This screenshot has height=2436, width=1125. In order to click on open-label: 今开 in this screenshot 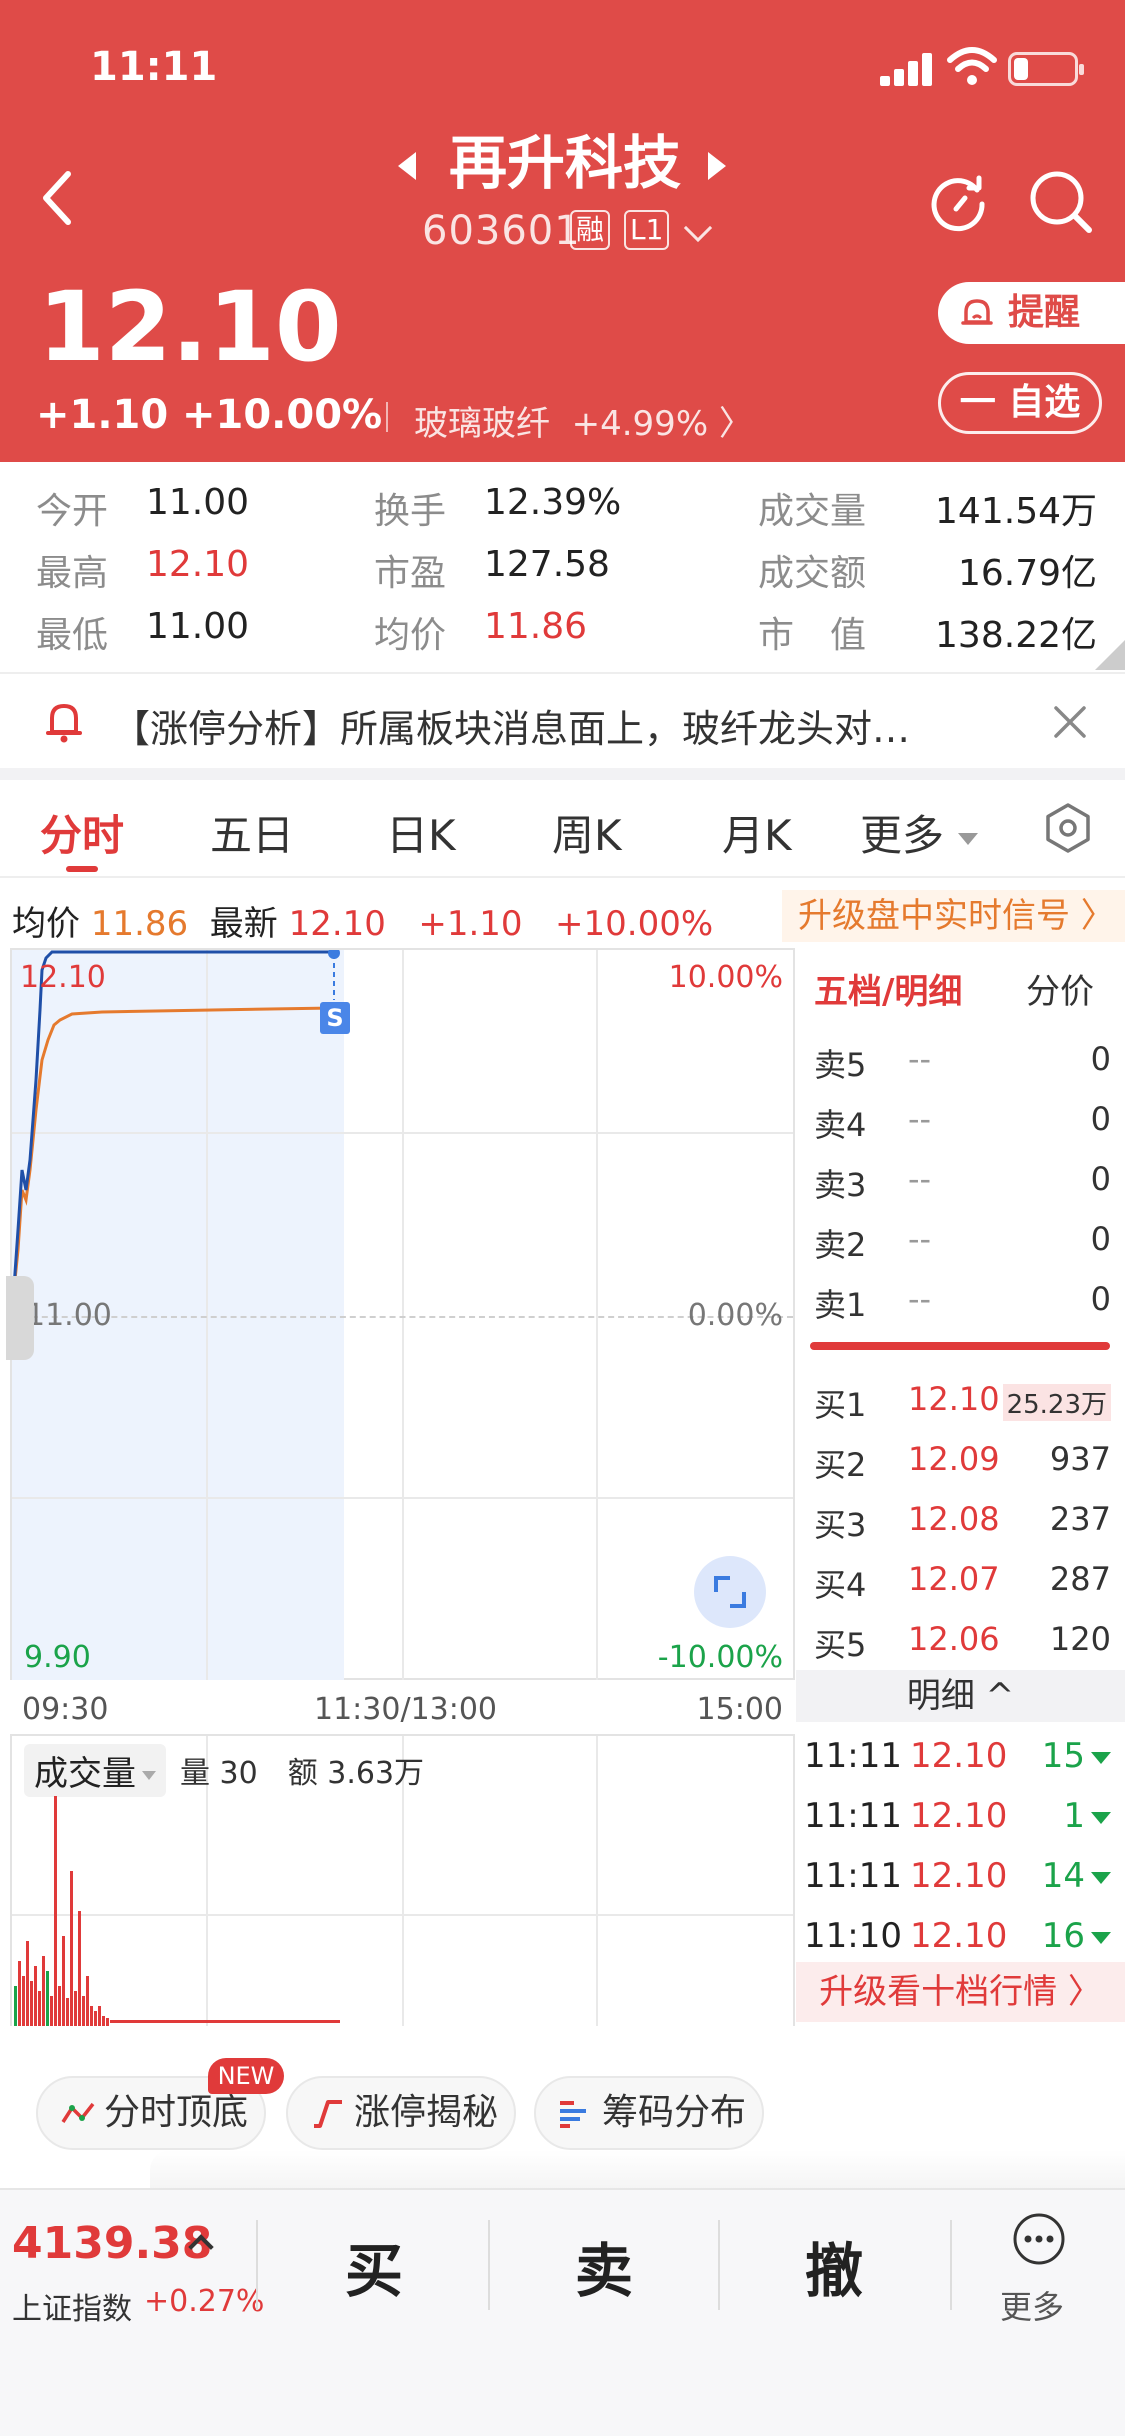, I will do `click(72, 511)`.